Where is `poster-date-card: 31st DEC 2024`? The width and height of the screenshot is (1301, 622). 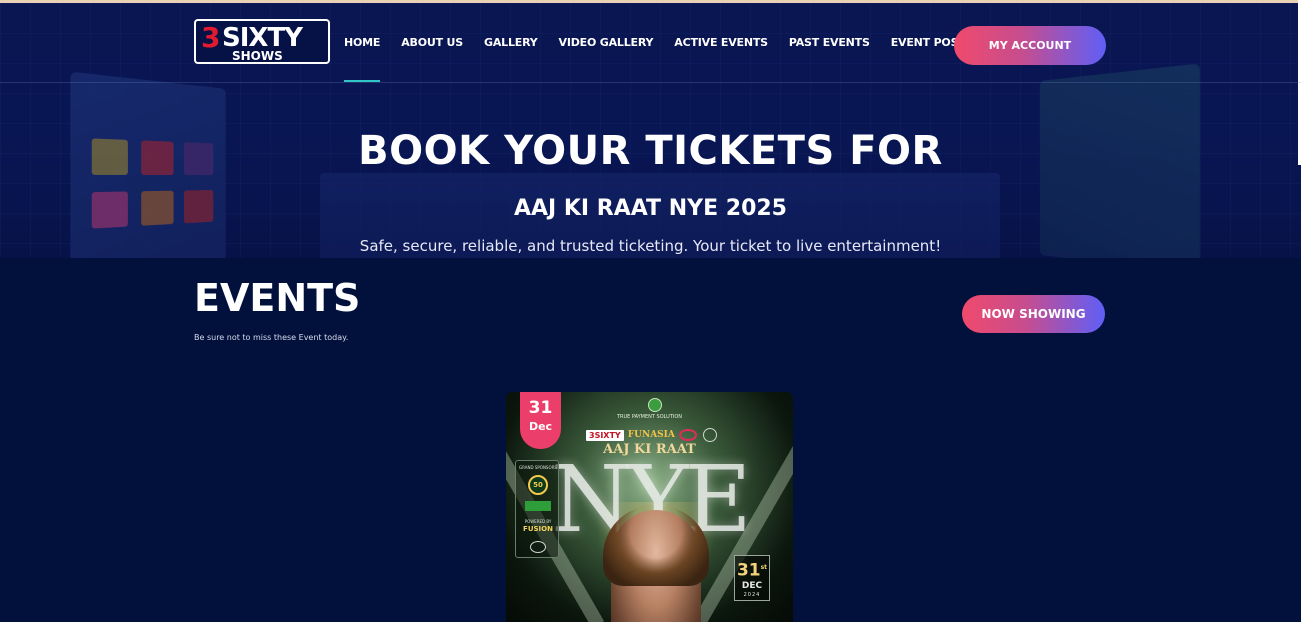
poster-date-card: 31st DEC 2024 is located at coordinates (752, 578).